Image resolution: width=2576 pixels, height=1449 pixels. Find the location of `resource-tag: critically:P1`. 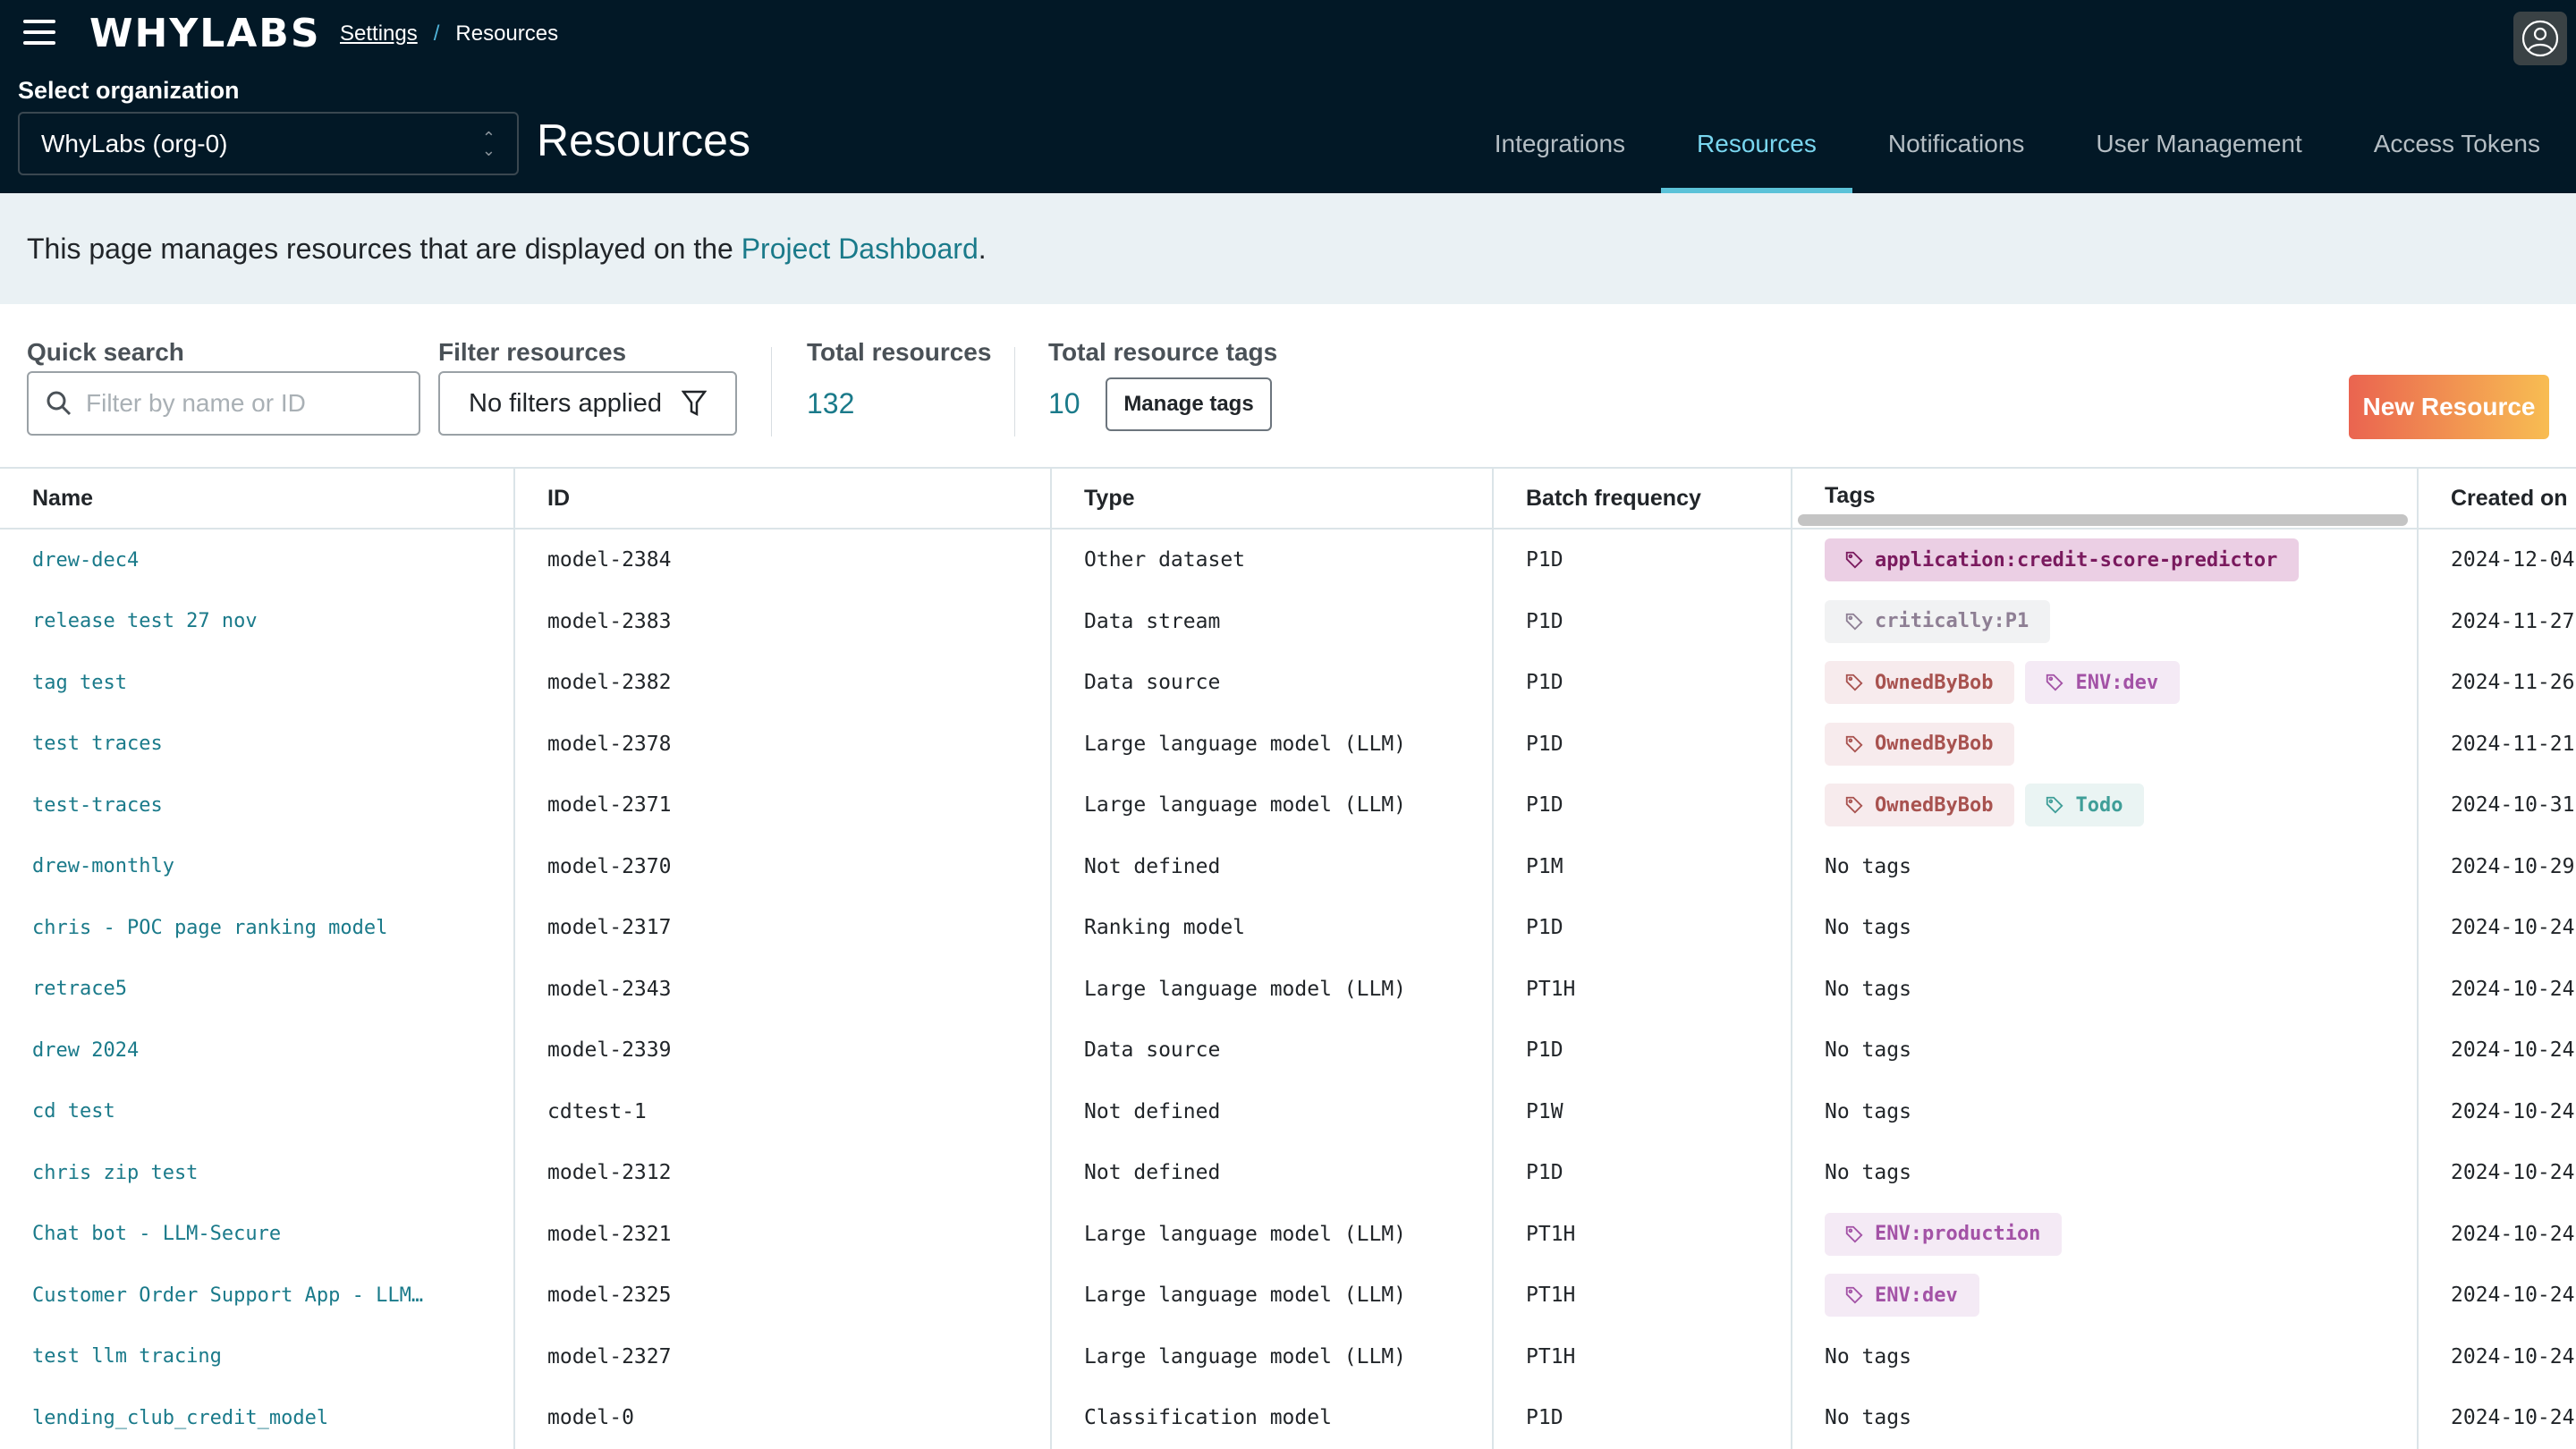

resource-tag: critically:P1 is located at coordinates (1938, 621).